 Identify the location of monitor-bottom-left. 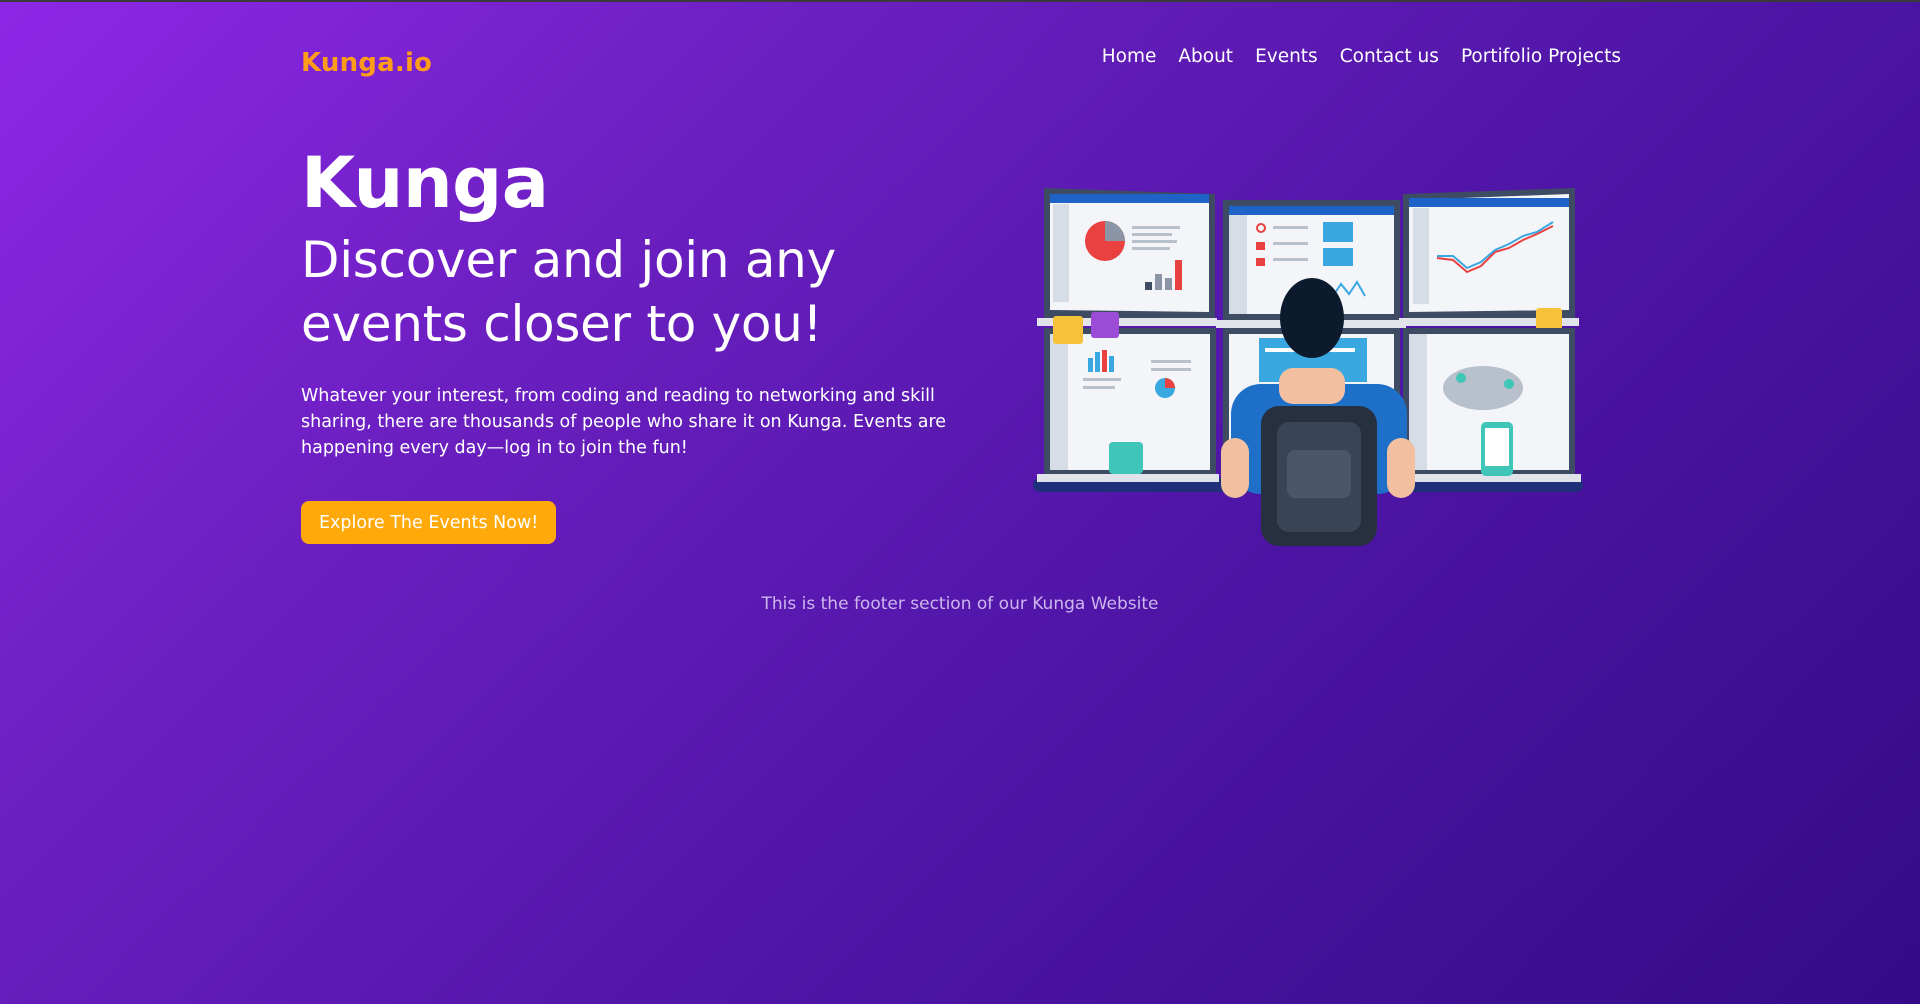
(1128, 397).